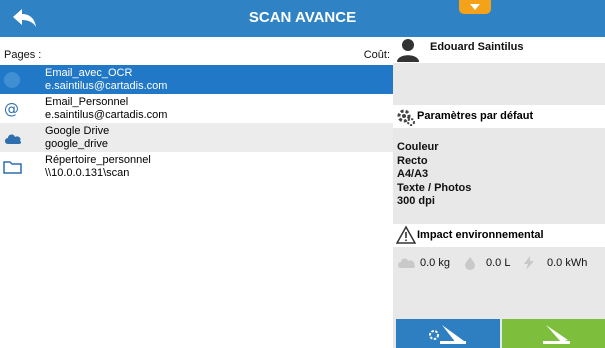 This screenshot has height=348, width=605. What do you see at coordinates (12, 167) in the screenshot?
I see `folder-icon` at bounding box center [12, 167].